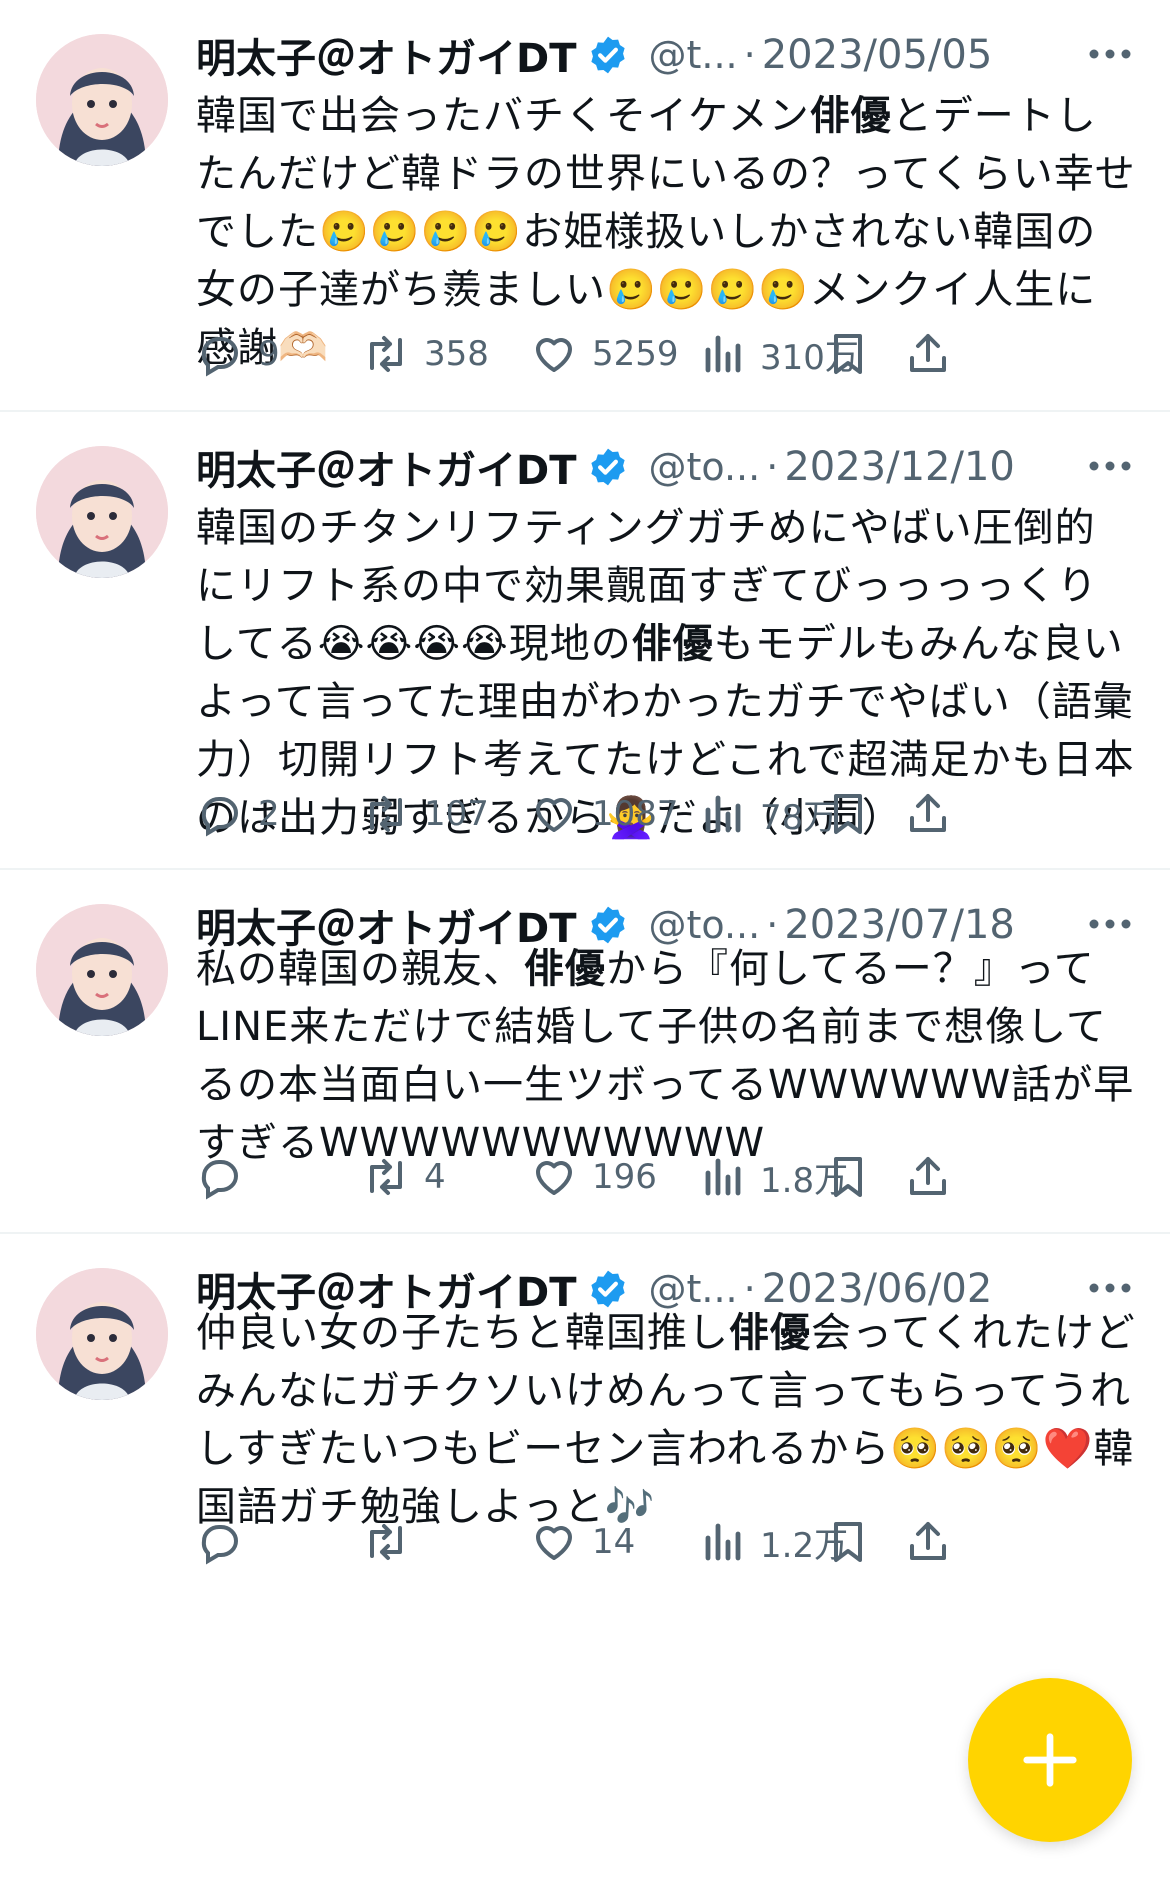 This screenshot has height=1878, width=1170. What do you see at coordinates (899, 467) in the screenshot?
I see `timestamp: 2023/12/10` at bounding box center [899, 467].